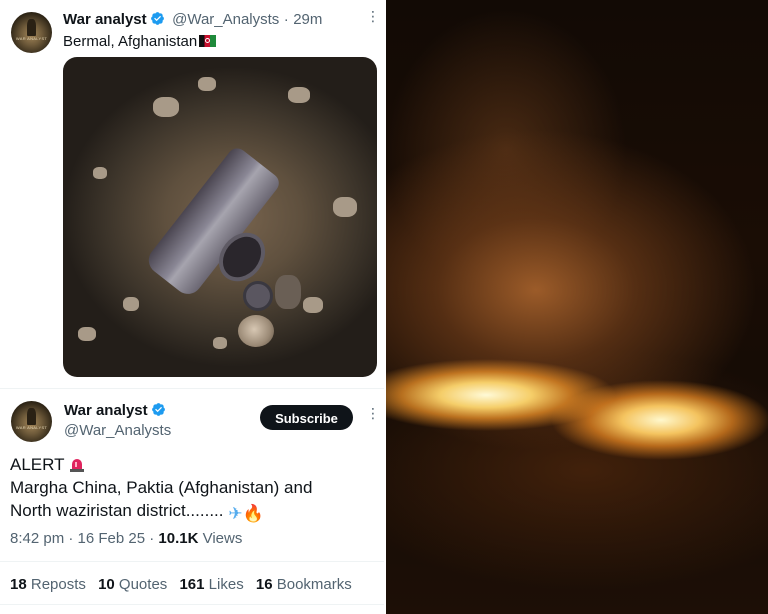  What do you see at coordinates (130, 41) in the screenshot?
I see `location-text: Bermal, Afghanistan` at bounding box center [130, 41].